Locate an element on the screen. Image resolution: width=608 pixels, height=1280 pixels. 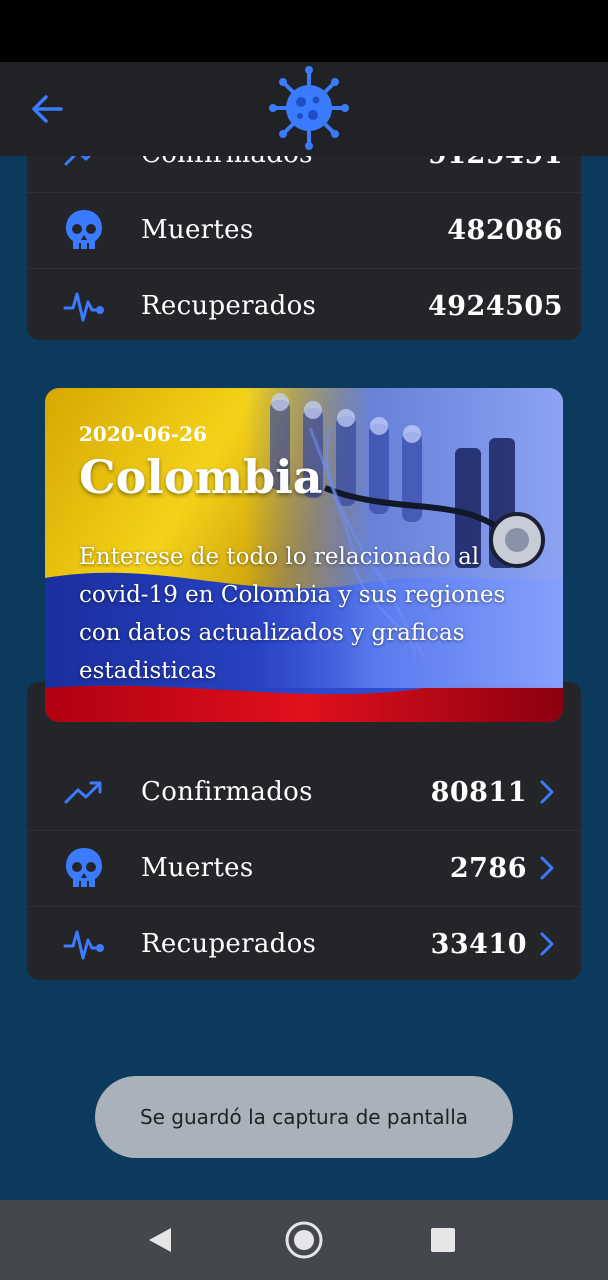
virus-icon is located at coordinates (309, 108).